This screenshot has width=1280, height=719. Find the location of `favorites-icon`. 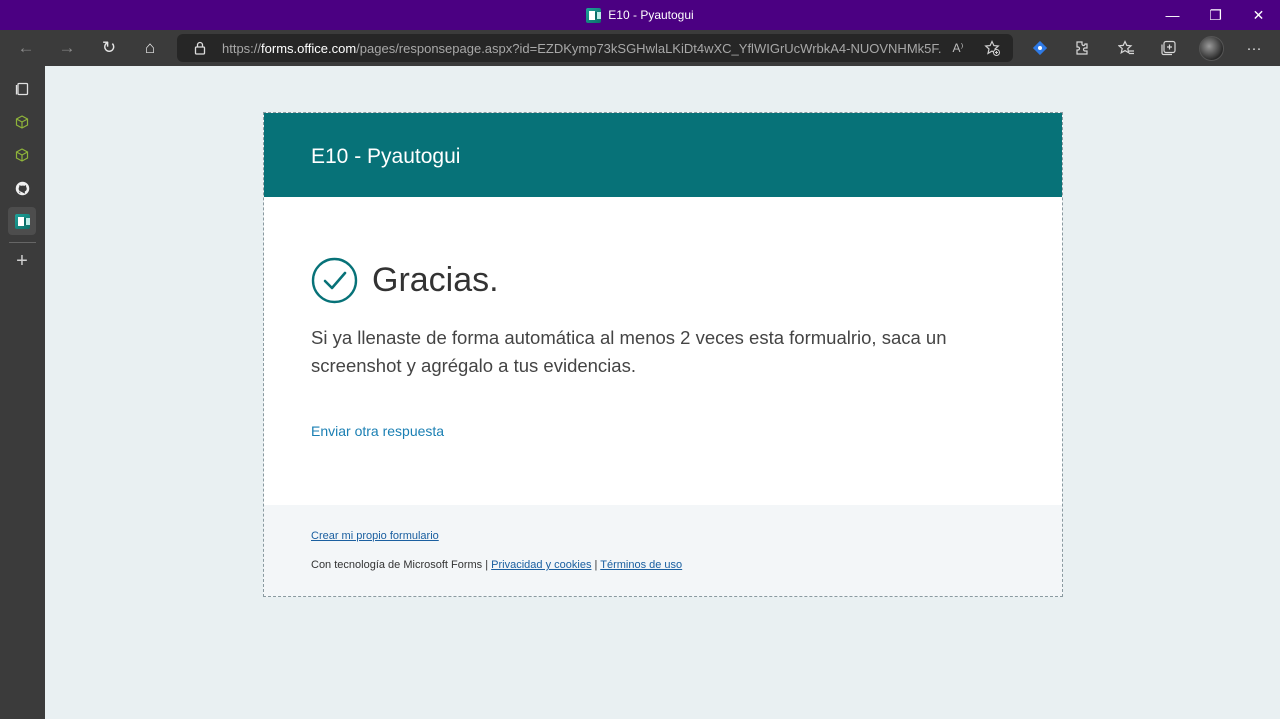

favorites-icon is located at coordinates (1126, 48).